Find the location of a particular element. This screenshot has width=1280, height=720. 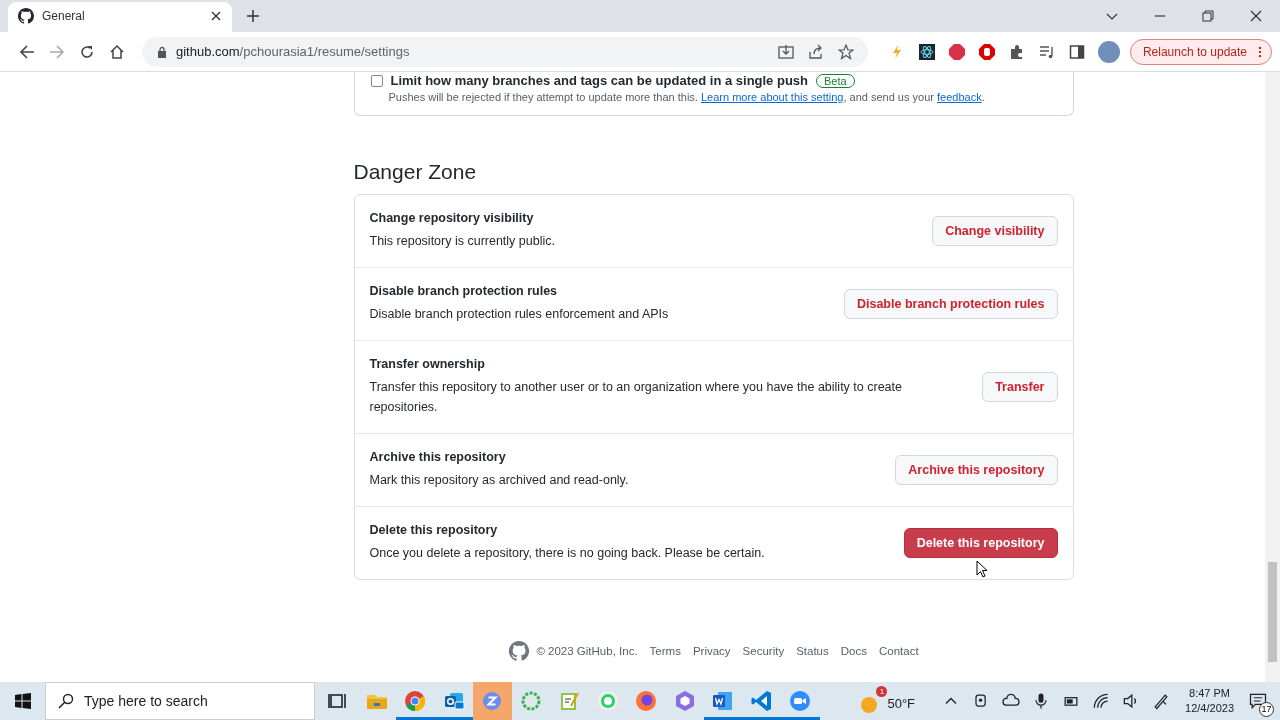

scrollbar-thumb is located at coordinates (1272, 612).